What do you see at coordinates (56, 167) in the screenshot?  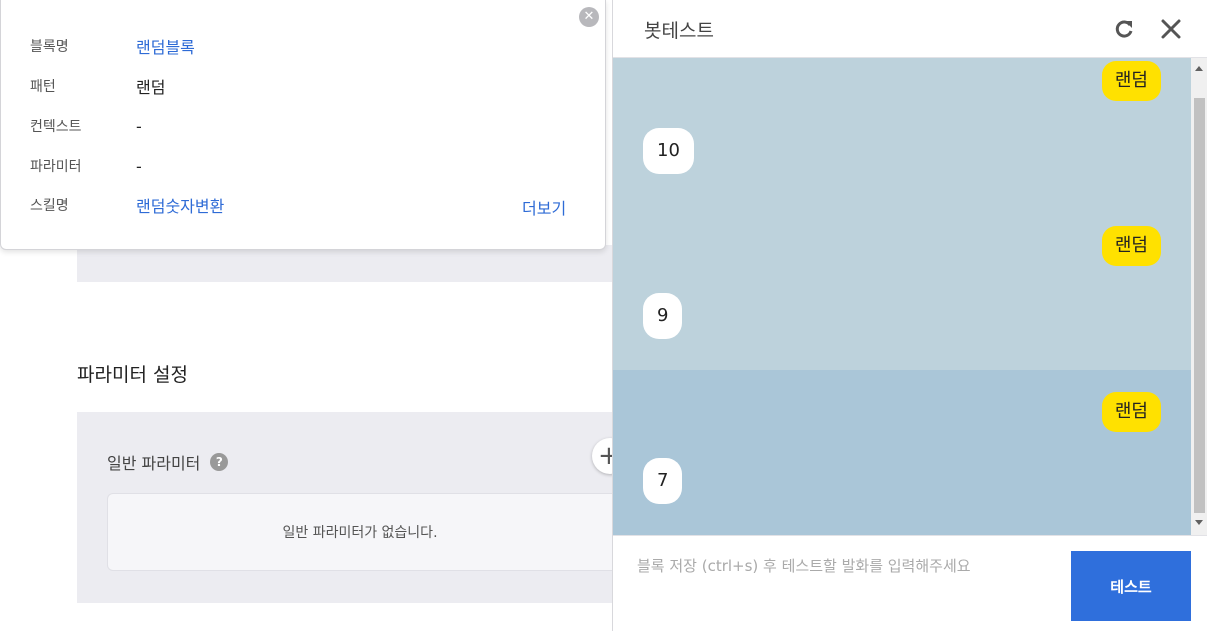 I see `info-label: 파라미터` at bounding box center [56, 167].